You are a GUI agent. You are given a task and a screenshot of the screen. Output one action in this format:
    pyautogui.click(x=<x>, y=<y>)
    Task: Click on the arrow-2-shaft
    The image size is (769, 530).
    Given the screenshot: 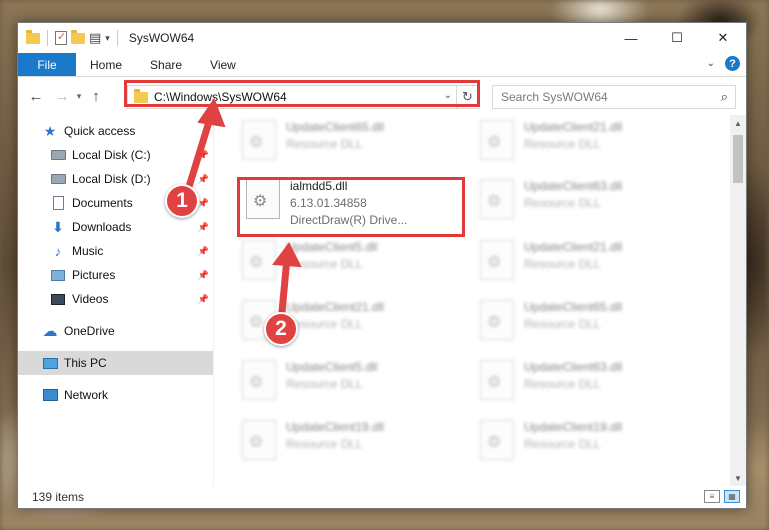 What is the action you would take?
    pyautogui.click(x=284, y=285)
    